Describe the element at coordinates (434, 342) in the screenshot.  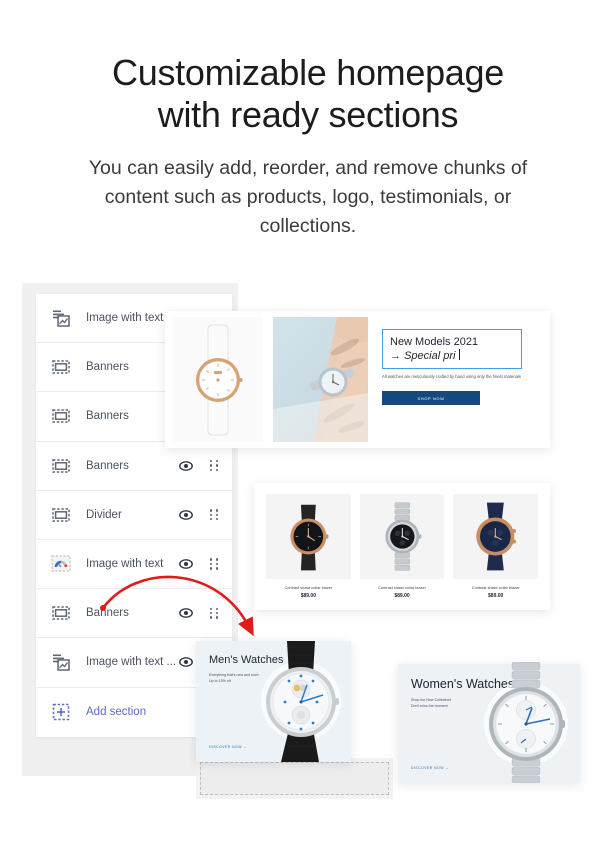
I see `hero-headline-line1: New Models 2021` at that location.